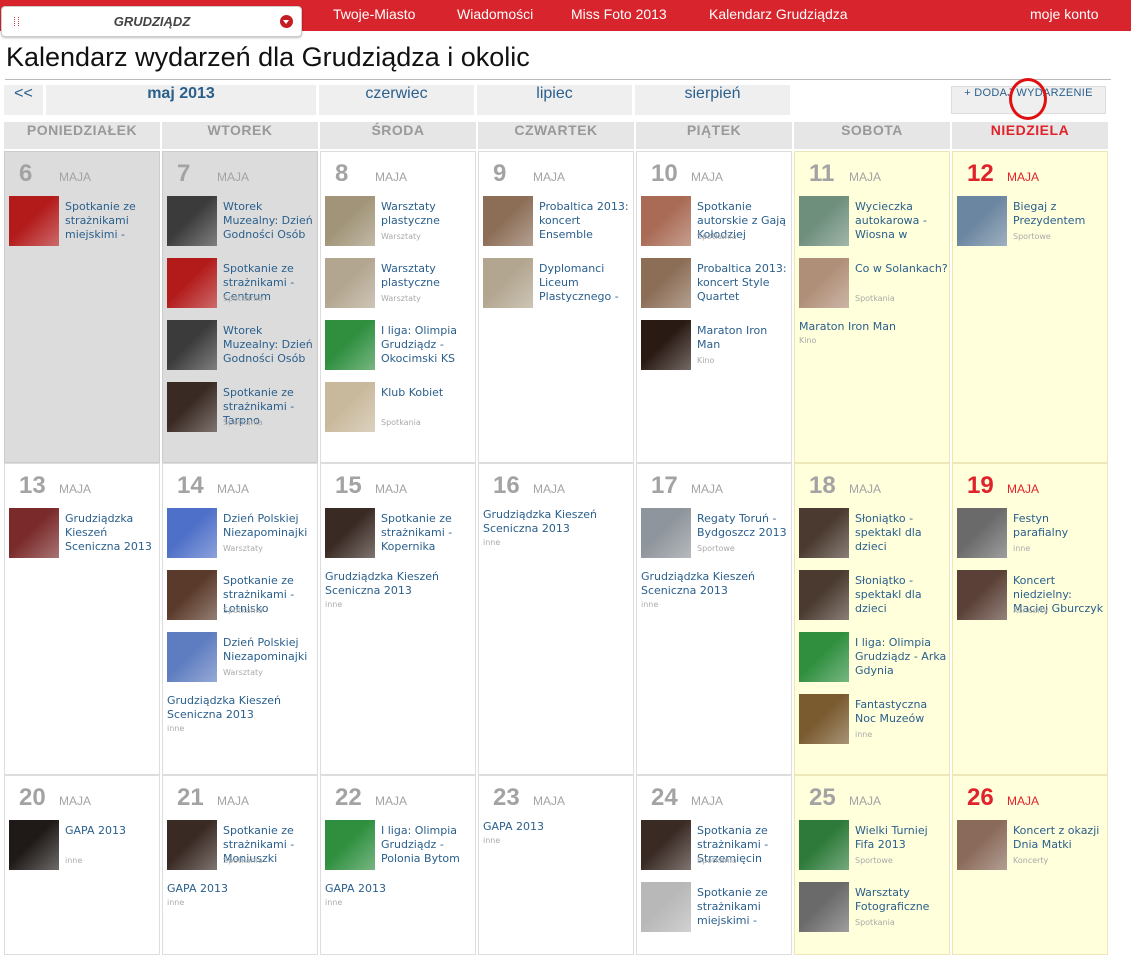 This screenshot has width=1131, height=955. I want to click on prev-month-button: <<, so click(23, 100).